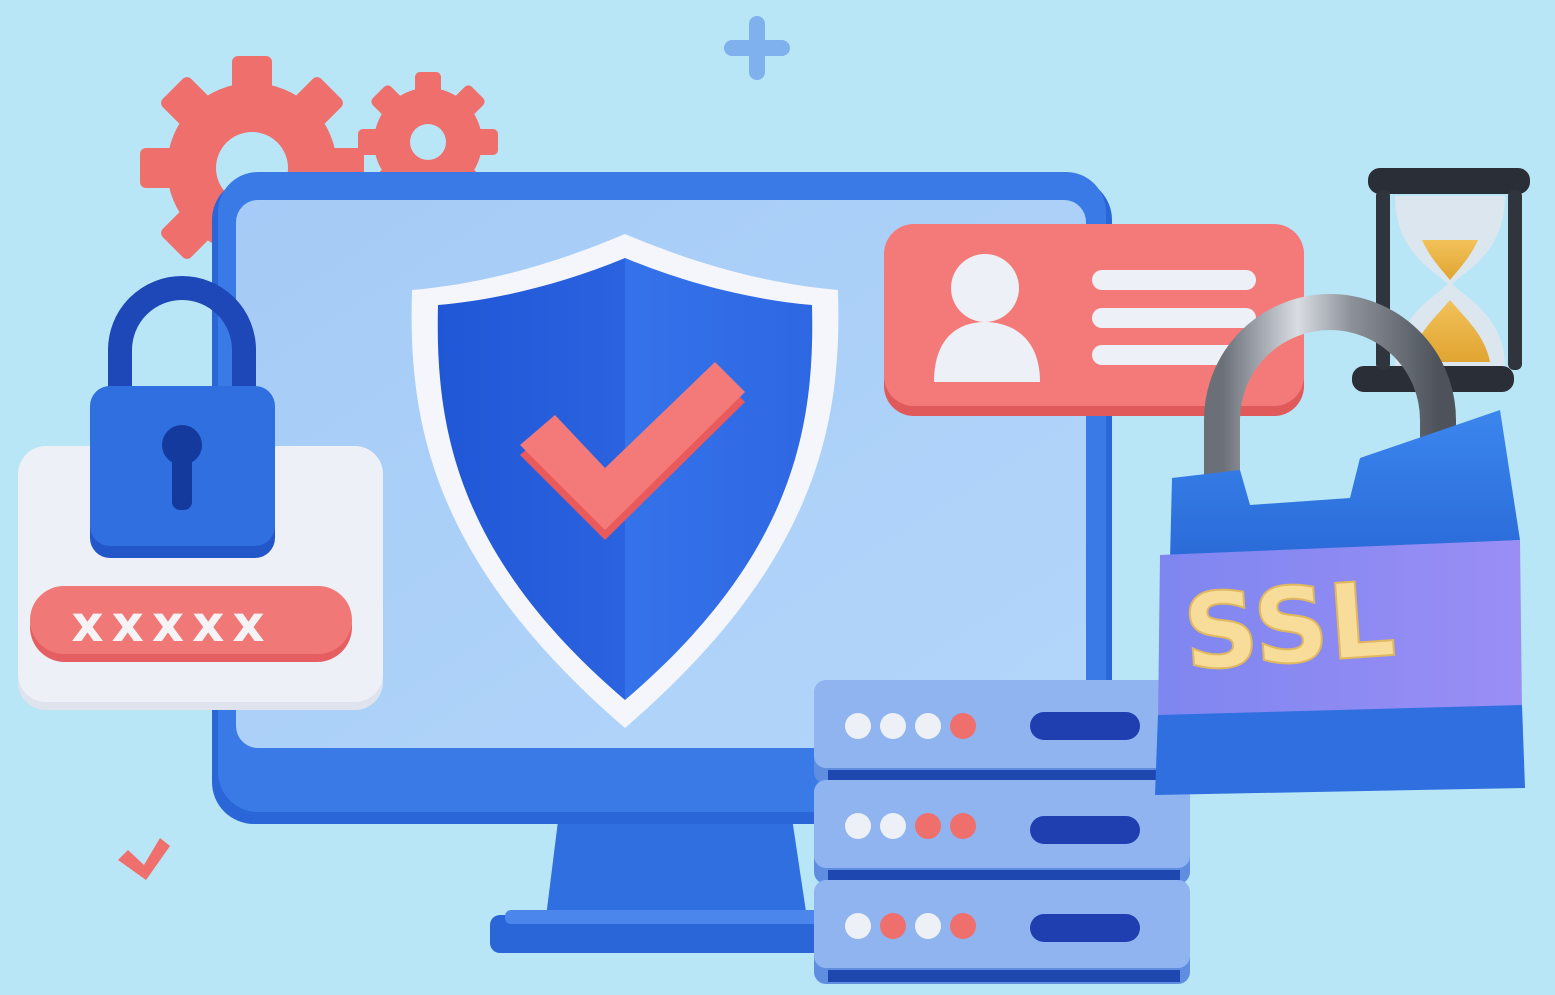 This screenshot has width=1555, height=995. Describe the element at coordinates (1288, 626) in the screenshot. I see `ssl-badge-text: SSL` at that location.